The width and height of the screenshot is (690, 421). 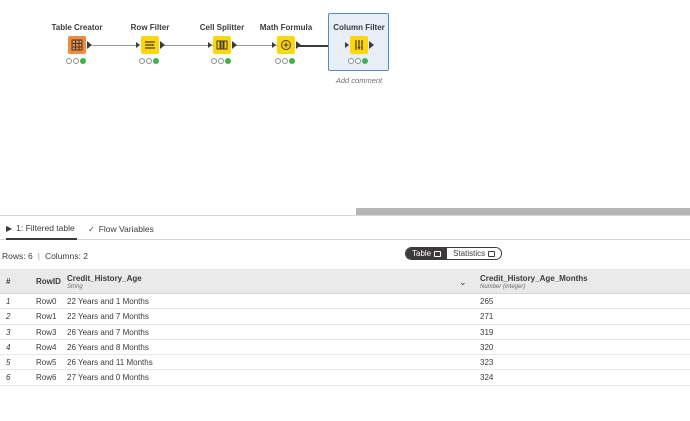 I want to click on table-row: 4 Row4 26 Years and 8 Months 320, so click(x=345, y=348).